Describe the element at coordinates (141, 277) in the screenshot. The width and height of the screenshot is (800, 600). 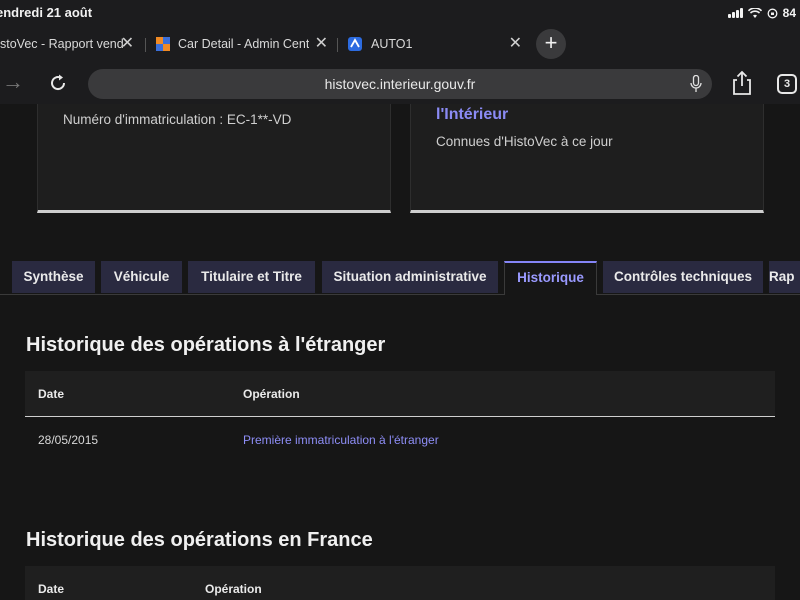
I see `tab-vehicule: Véhicule` at that location.